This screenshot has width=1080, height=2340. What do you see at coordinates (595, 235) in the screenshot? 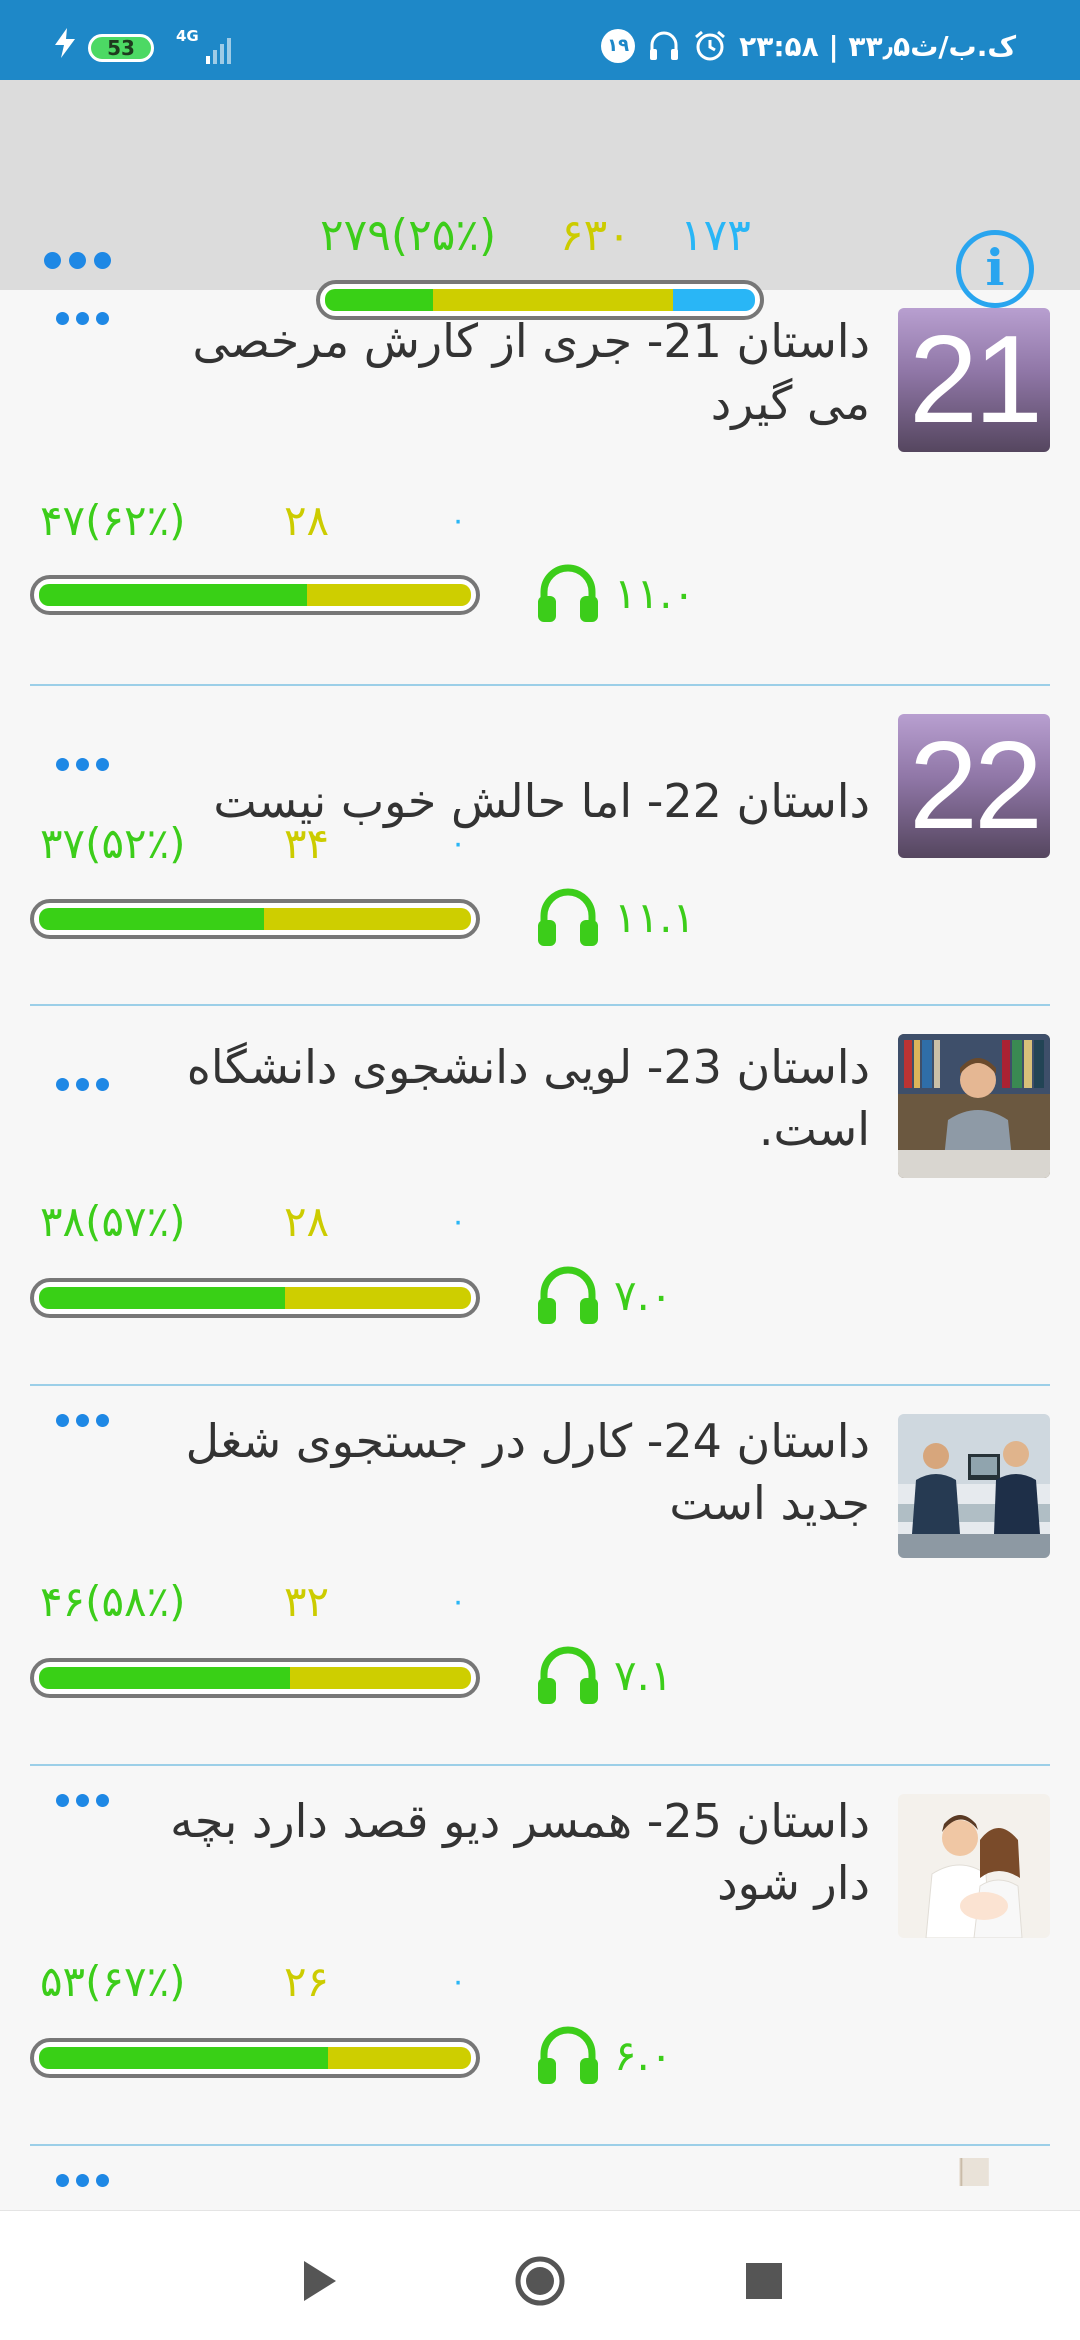
I see `summary-in-progress-stat: ۶۳۰` at bounding box center [595, 235].